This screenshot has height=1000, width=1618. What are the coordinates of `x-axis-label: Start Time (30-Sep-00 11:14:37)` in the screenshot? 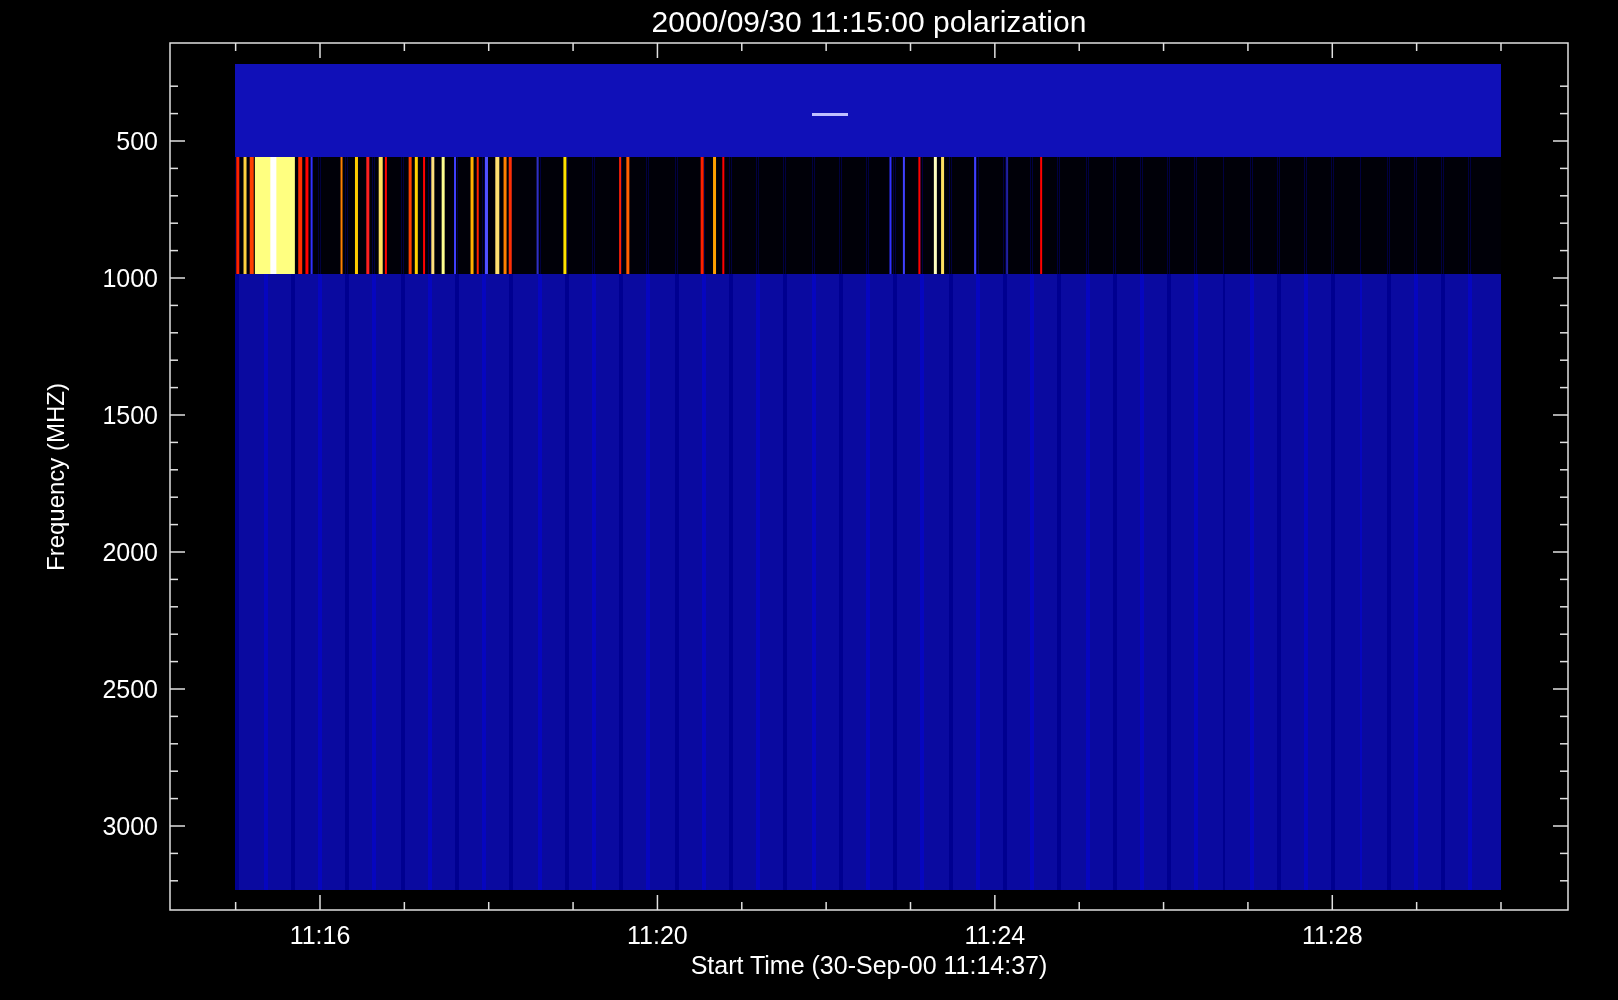 It's located at (869, 965).